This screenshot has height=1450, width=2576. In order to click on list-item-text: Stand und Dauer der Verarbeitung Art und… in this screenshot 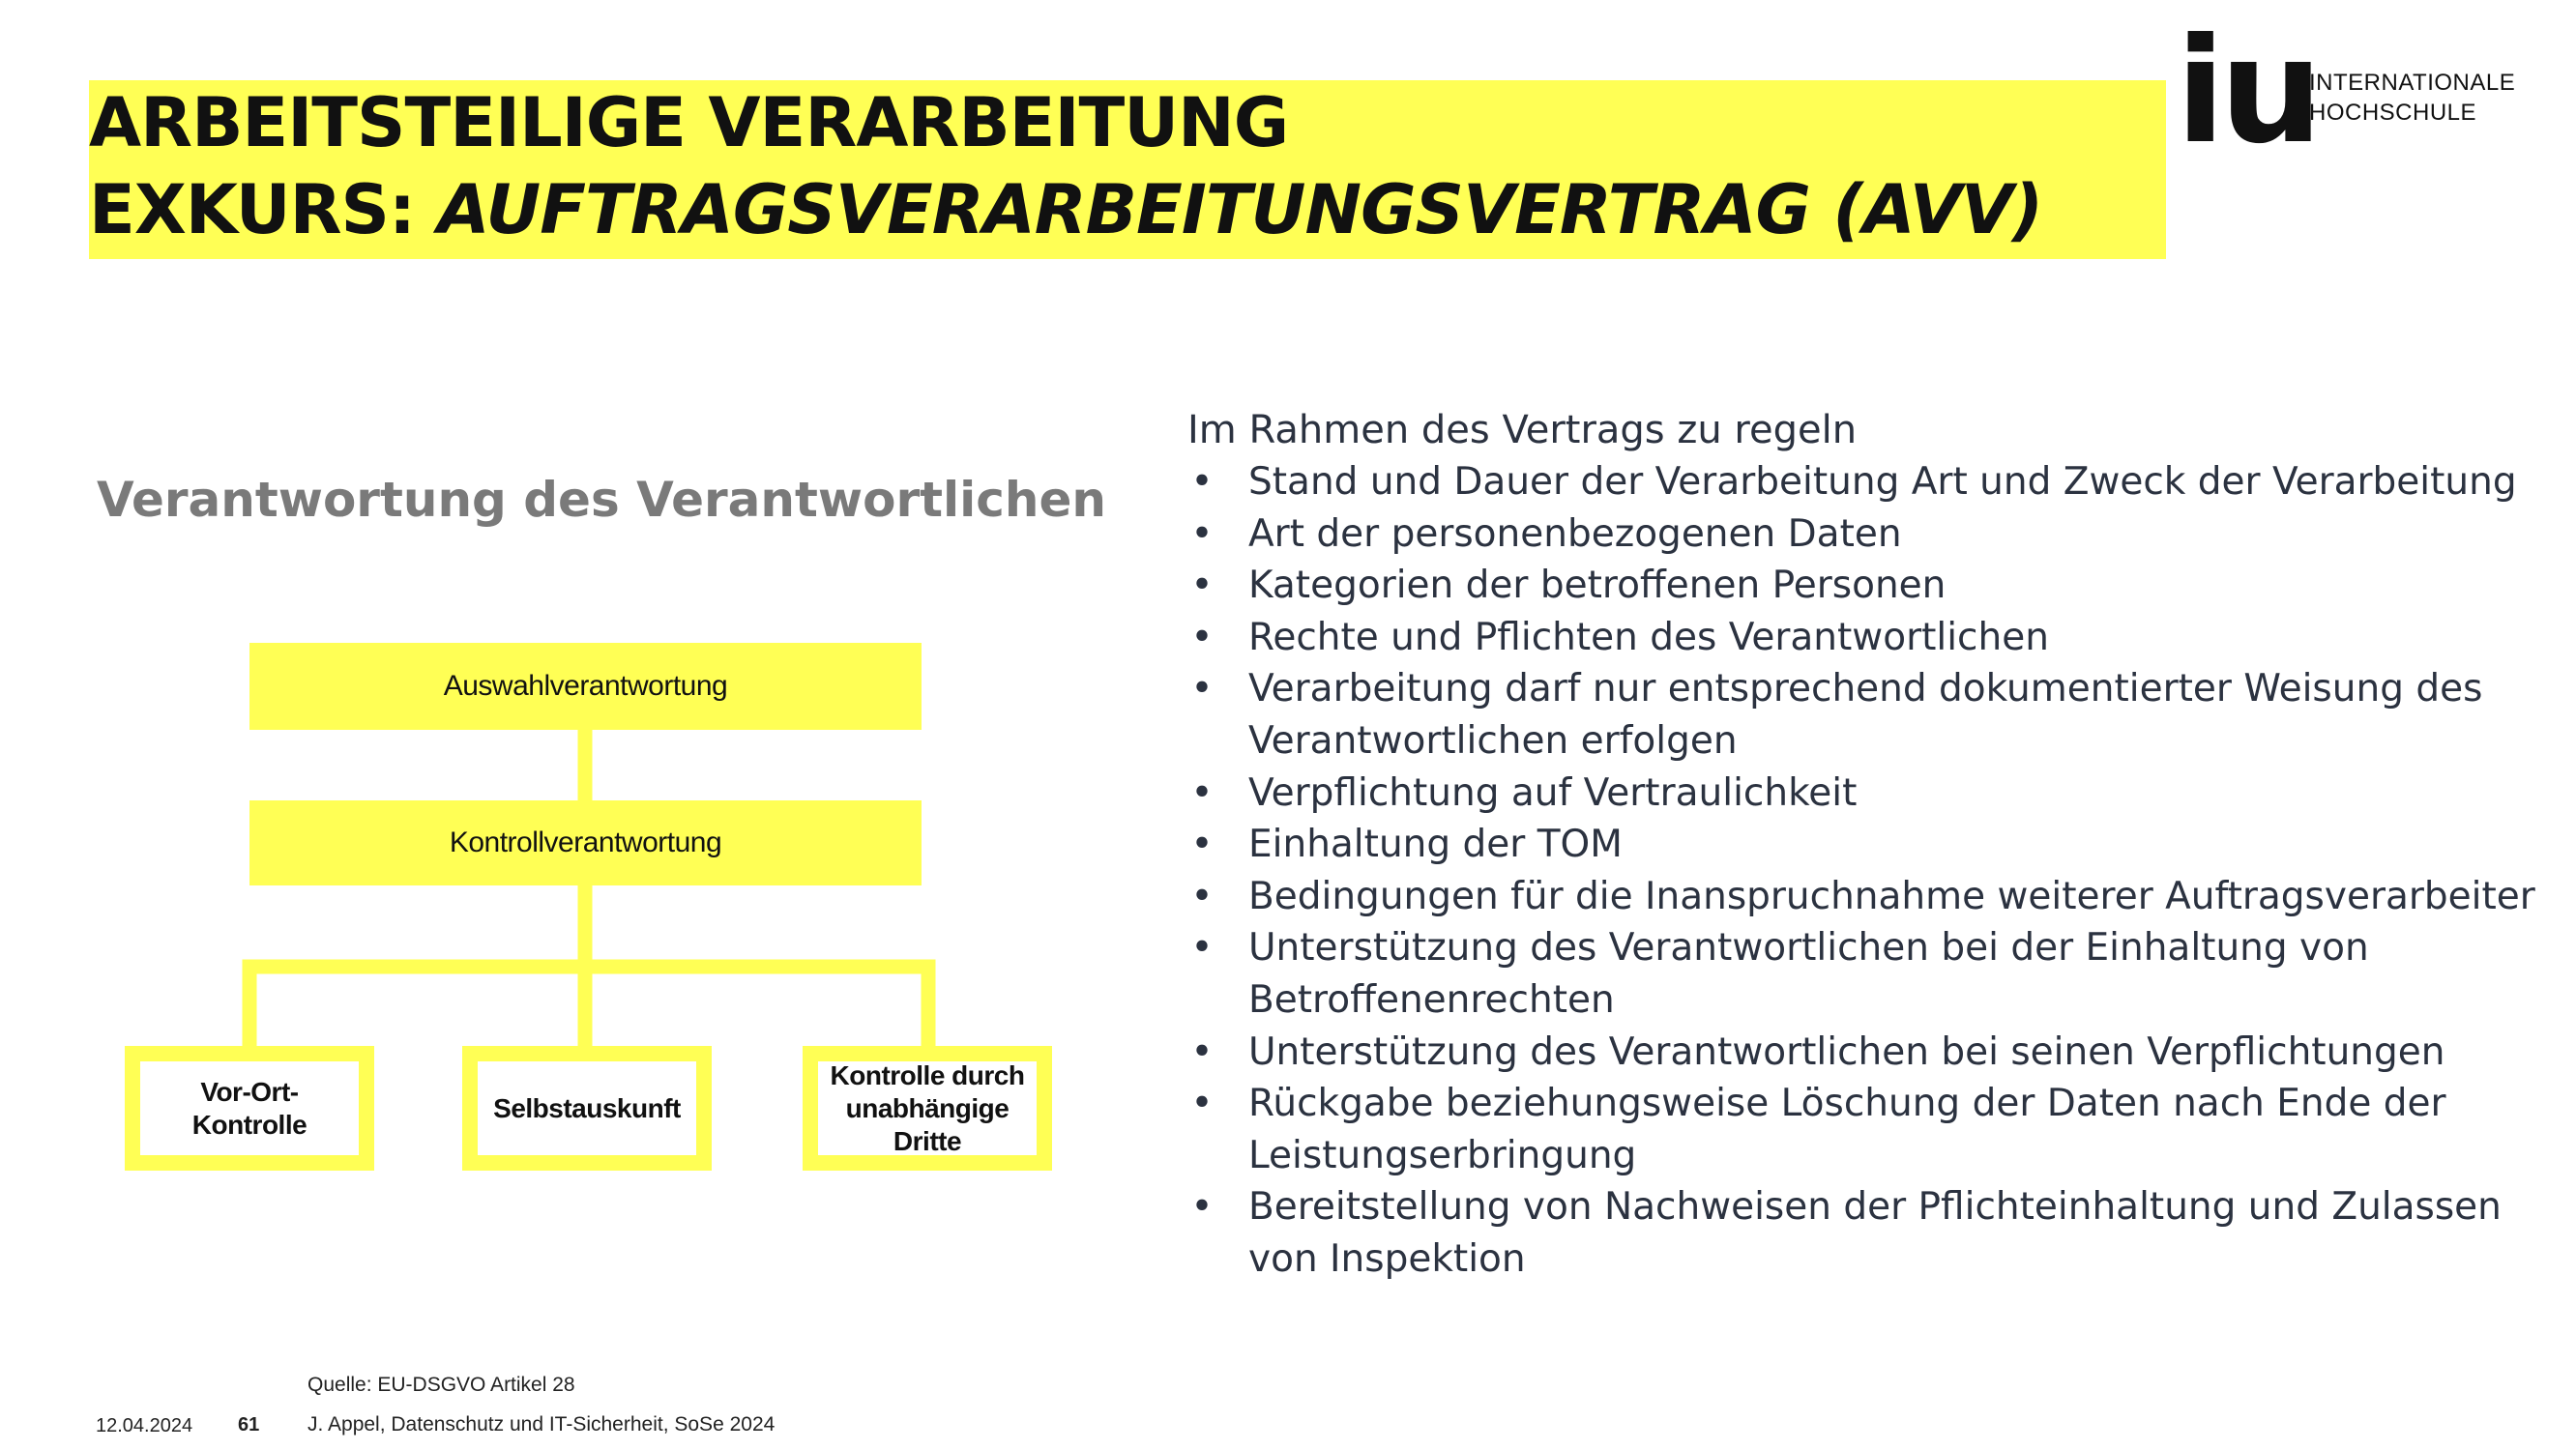, I will do `click(1882, 482)`.